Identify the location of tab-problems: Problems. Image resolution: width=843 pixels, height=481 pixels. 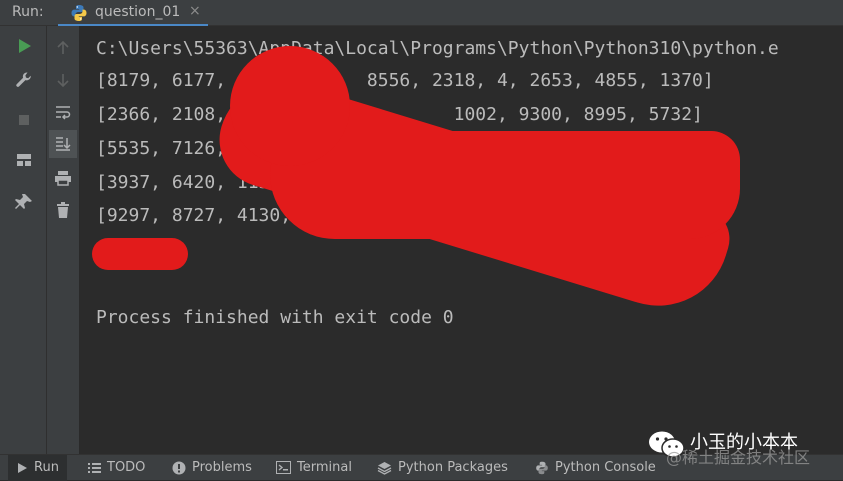
(212, 468).